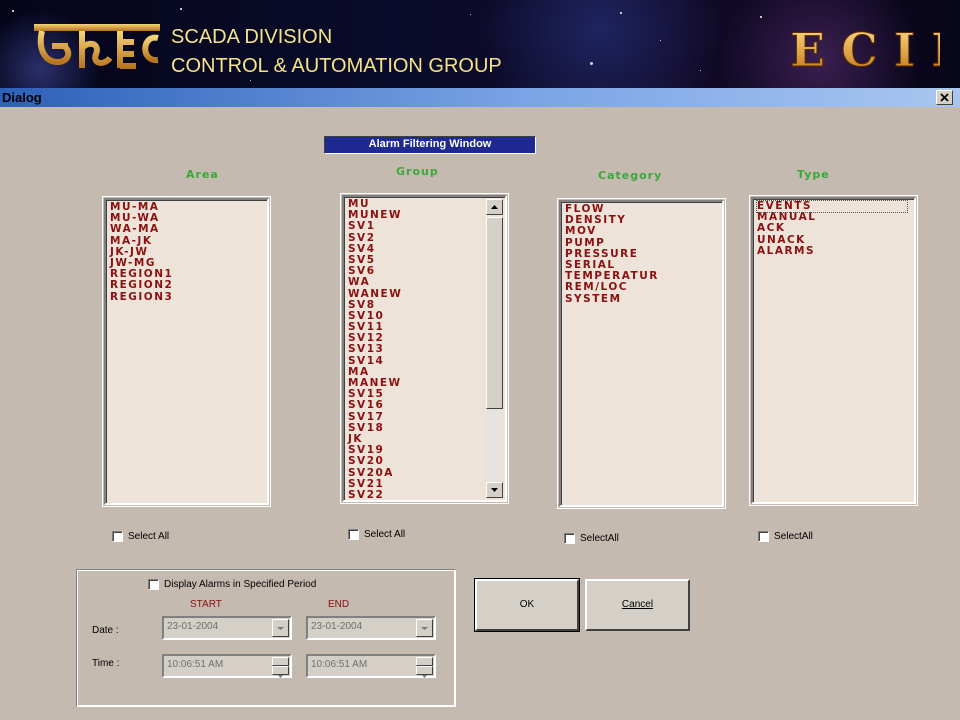 The image size is (960, 720). Describe the element at coordinates (105, 630) in the screenshot. I see `date-label: Date :` at that location.